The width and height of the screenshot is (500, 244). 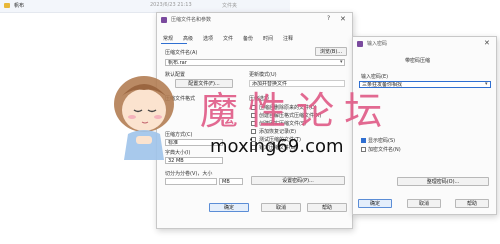 I want to click on tab-general: 常规, so click(x=168, y=38).